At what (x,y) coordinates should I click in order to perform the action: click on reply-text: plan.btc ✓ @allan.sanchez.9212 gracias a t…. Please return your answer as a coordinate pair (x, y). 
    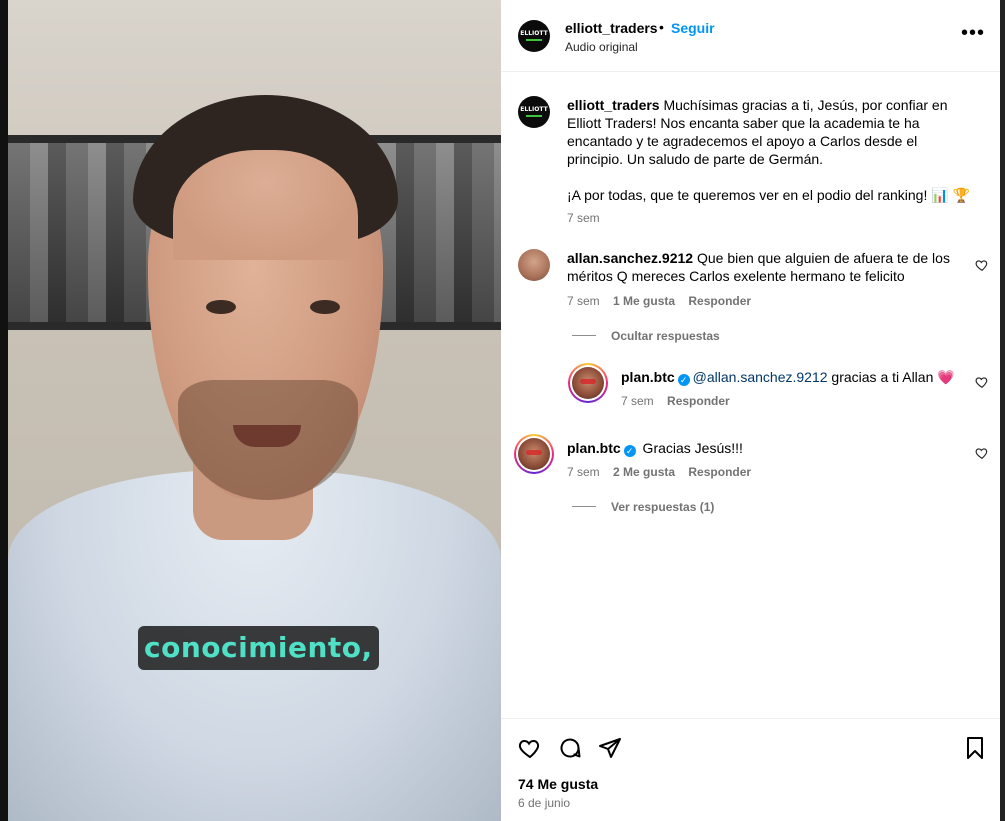
    Looking at the image, I should click on (788, 377).